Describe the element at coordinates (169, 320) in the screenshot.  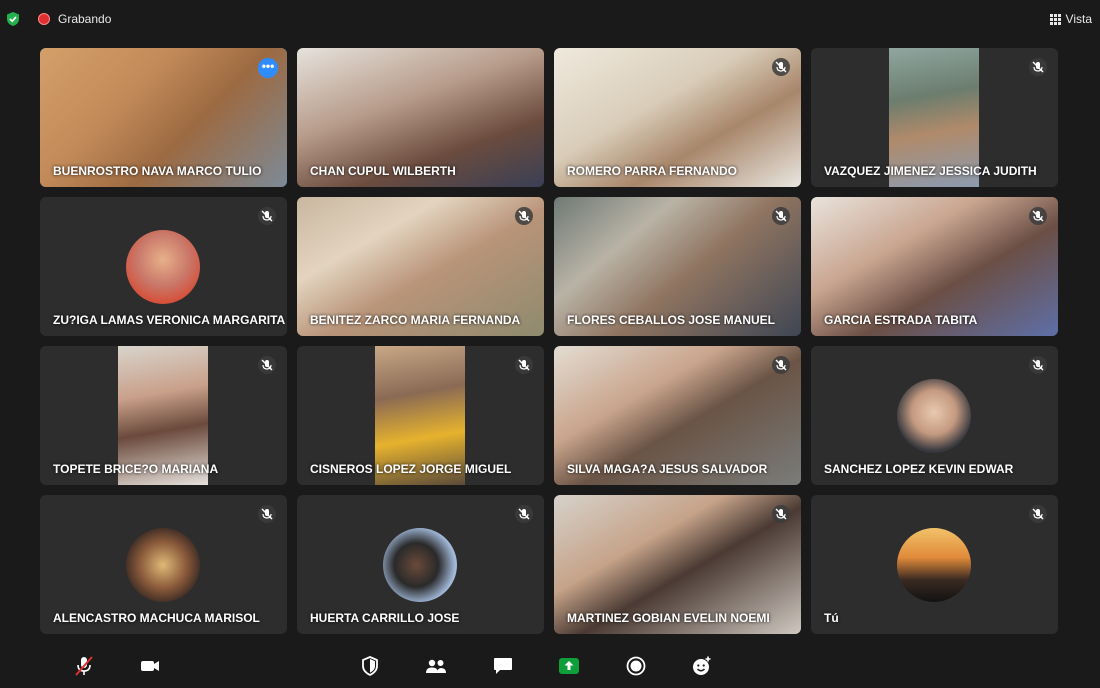
I see `participant-name: ZU?IGA LAMAS VERONICA MARGARITA` at that location.